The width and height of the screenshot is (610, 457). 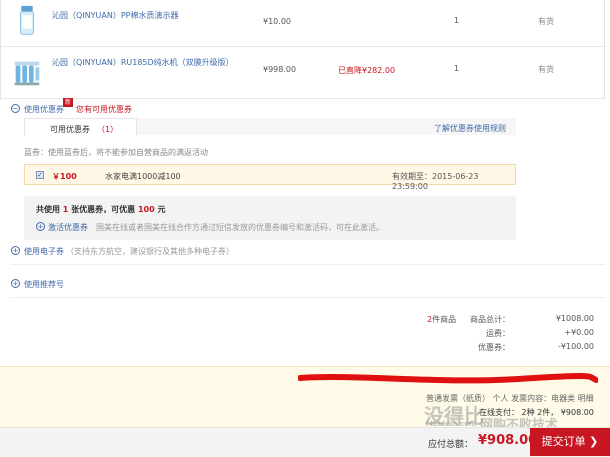 What do you see at coordinates (490, 319) in the screenshot?
I see `goods-total-label: 商品总计：` at bounding box center [490, 319].